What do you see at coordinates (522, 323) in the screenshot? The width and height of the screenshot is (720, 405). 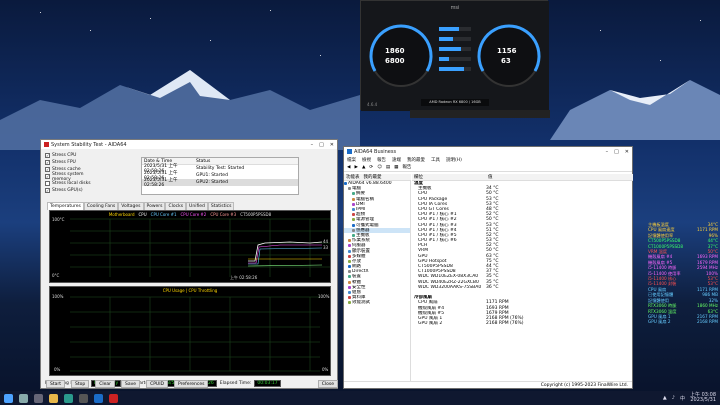 I see `list-item: GPU 風扇 2 2168 RPM (76%)` at bounding box center [522, 323].